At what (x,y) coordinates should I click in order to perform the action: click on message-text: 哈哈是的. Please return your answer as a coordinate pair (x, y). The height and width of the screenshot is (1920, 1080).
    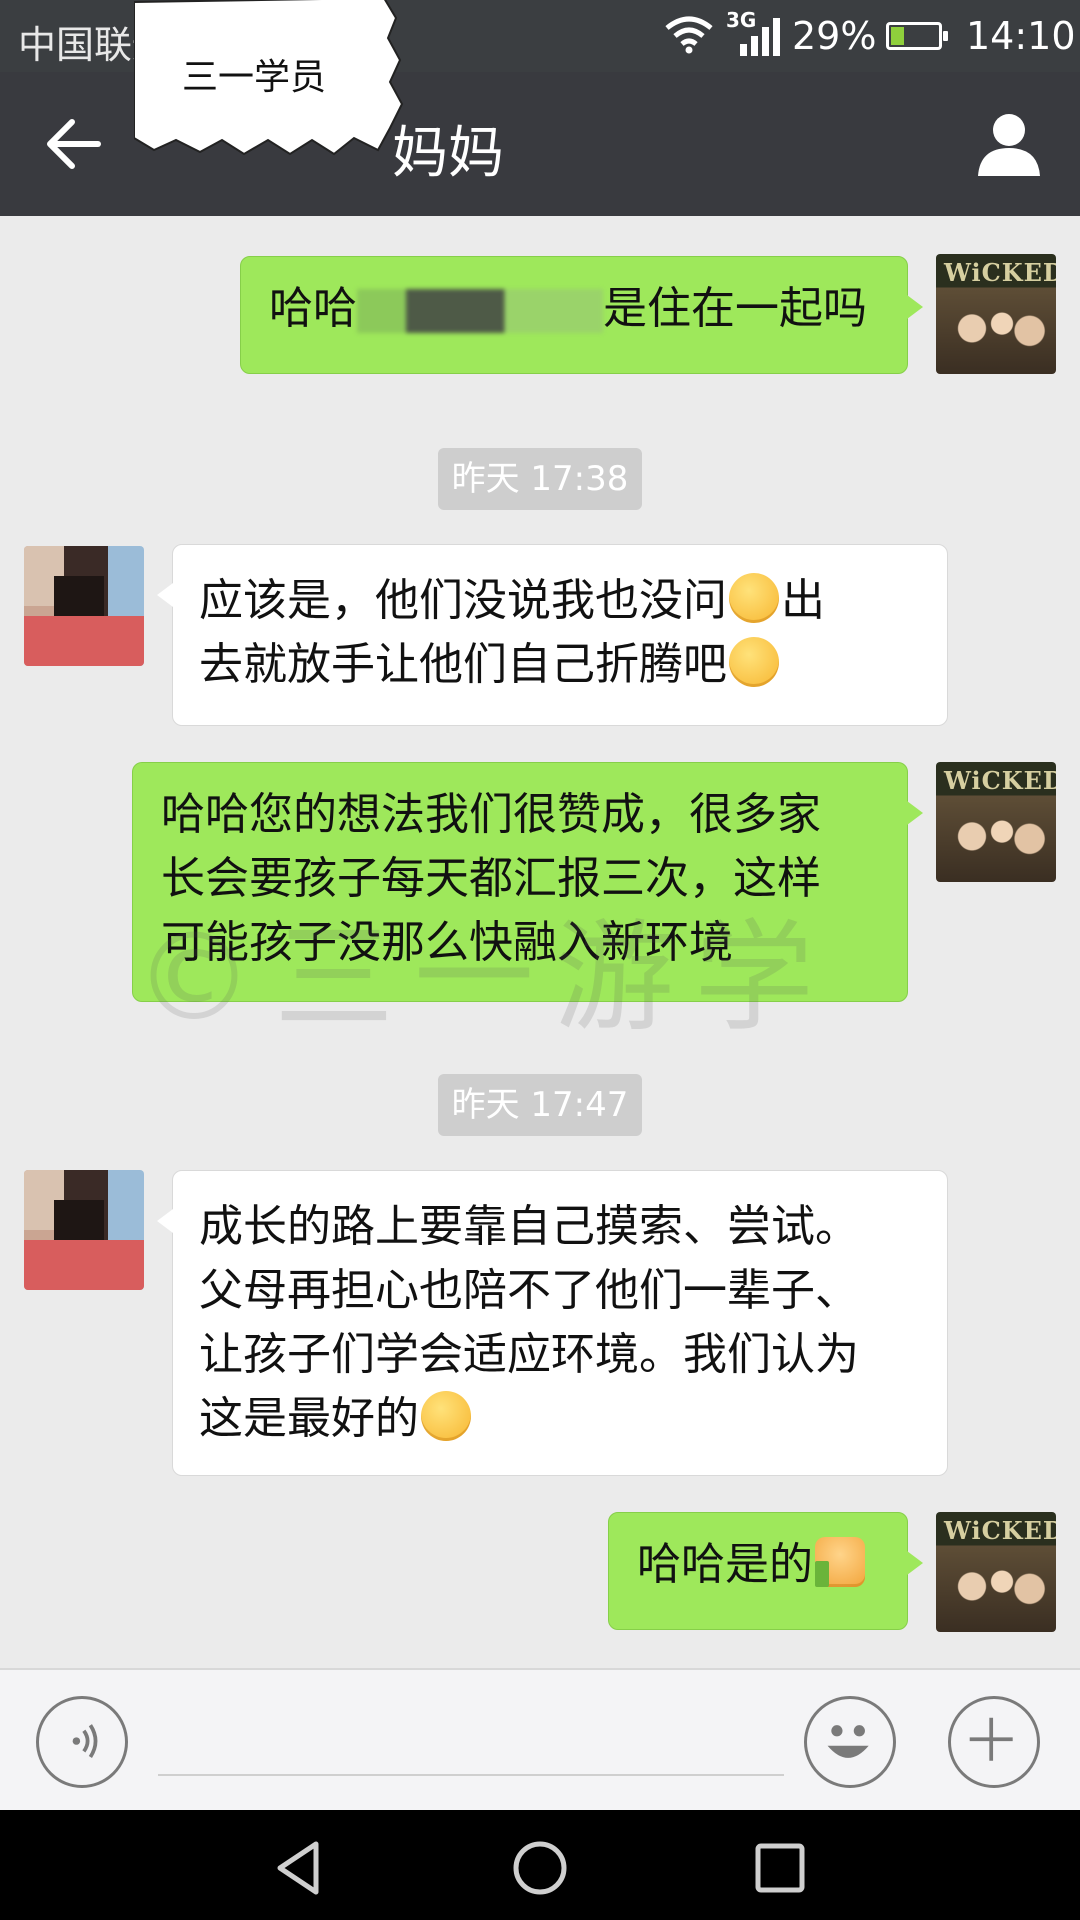
    Looking at the image, I should click on (725, 1564).